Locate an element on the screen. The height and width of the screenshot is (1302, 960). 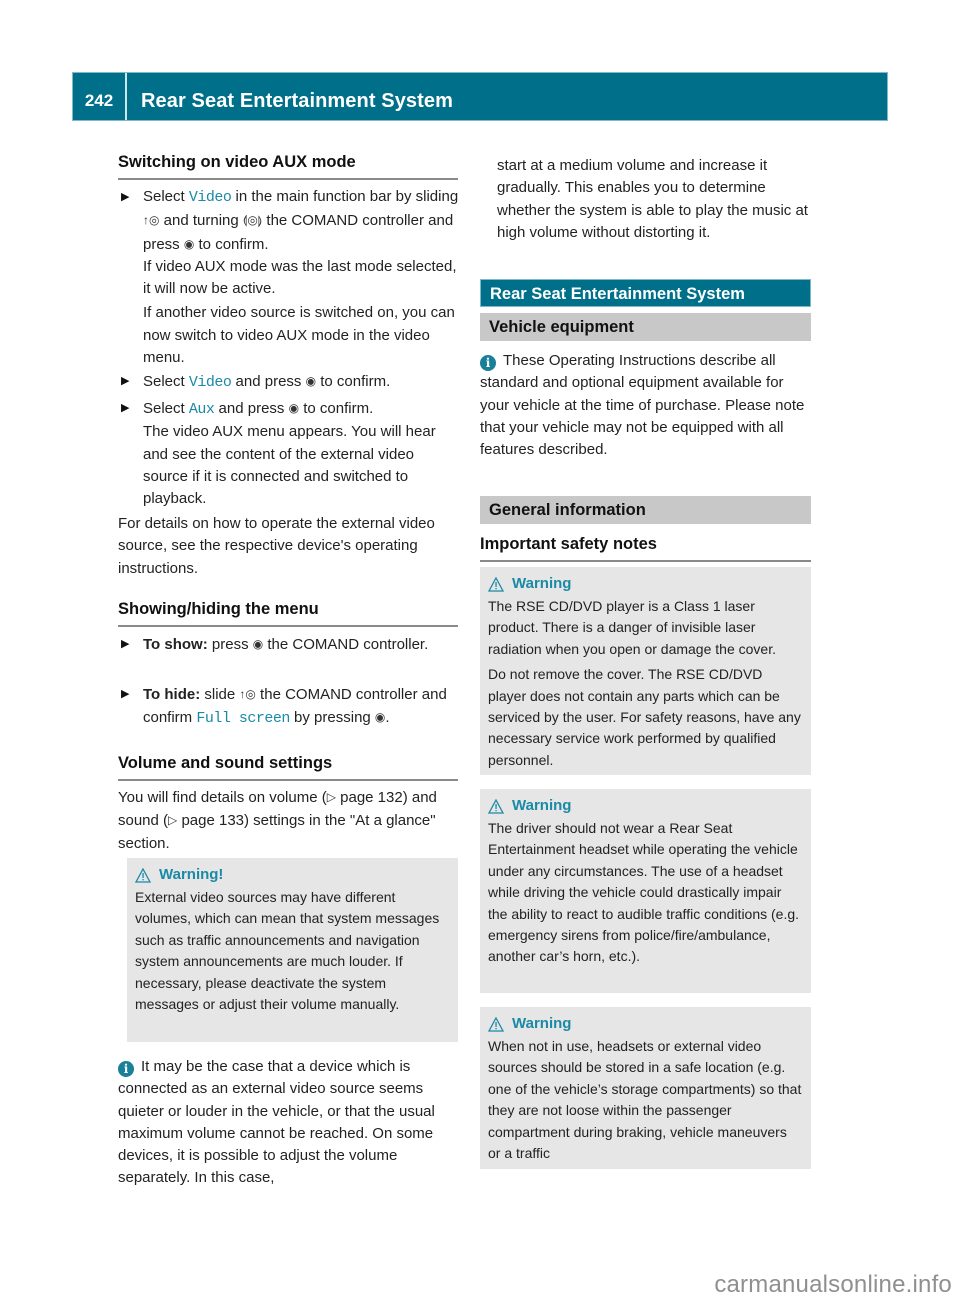
section-band-rse: Rear Seat Entertainment System is located at coordinates (645, 293).